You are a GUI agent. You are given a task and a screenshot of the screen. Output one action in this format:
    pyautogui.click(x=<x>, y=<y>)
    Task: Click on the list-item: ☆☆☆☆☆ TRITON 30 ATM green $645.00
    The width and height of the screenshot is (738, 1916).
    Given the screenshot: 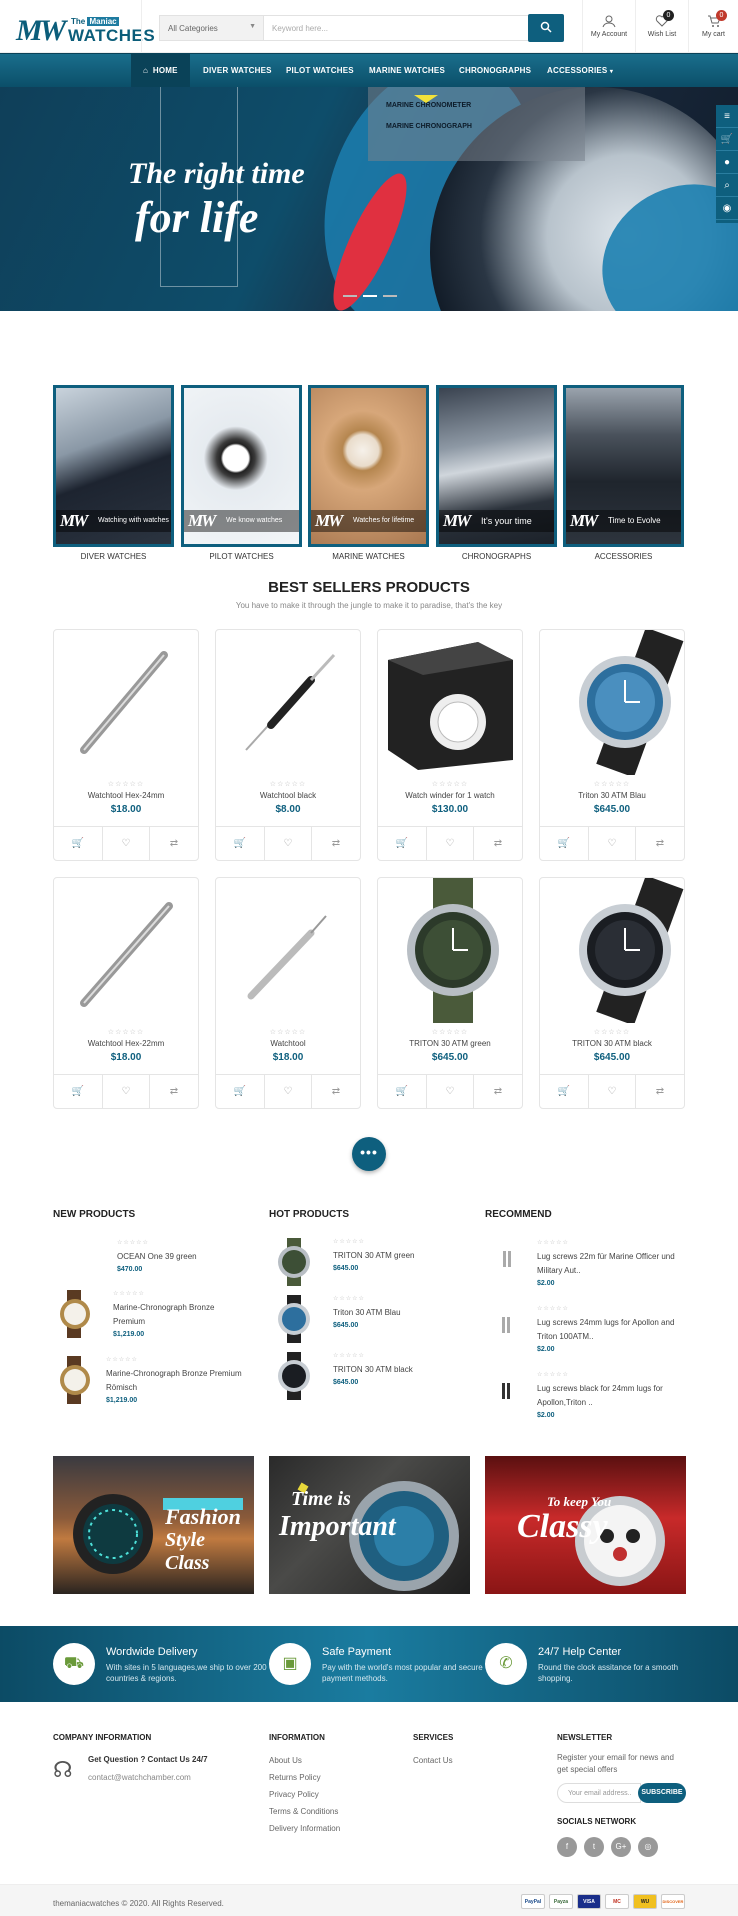 What is the action you would take?
    pyautogui.click(x=364, y=1263)
    